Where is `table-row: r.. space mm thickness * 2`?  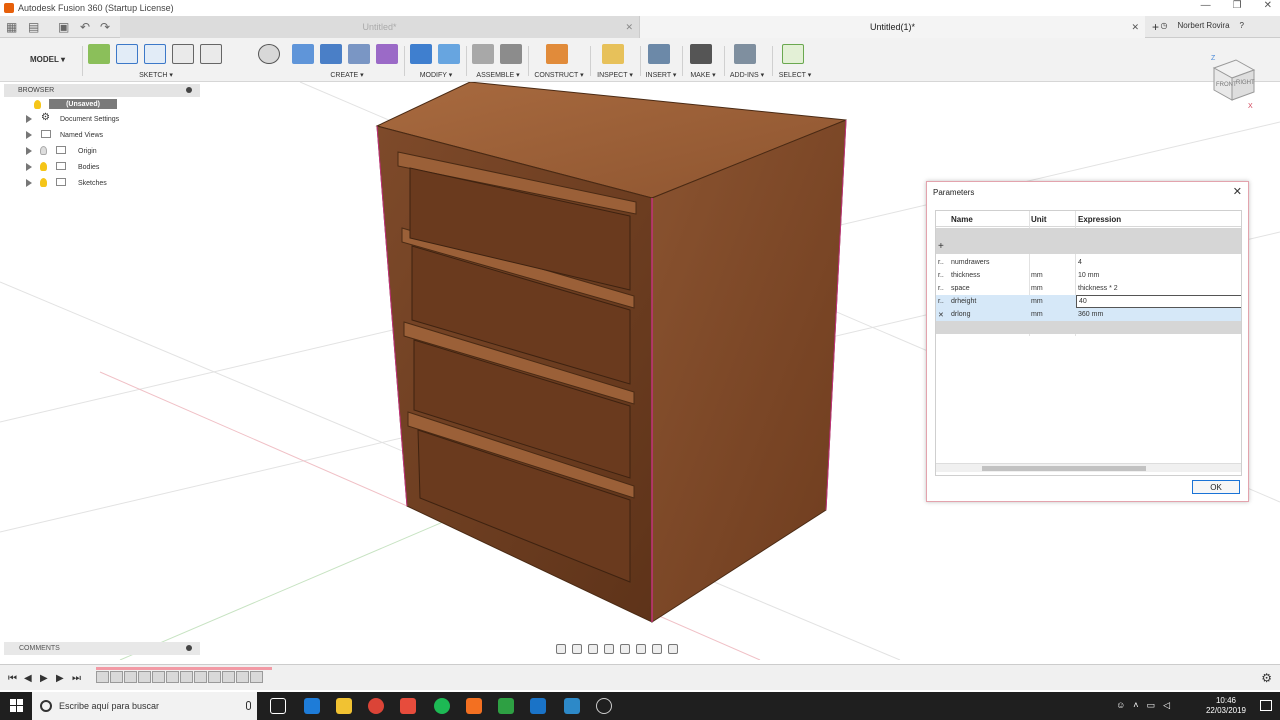 table-row: r.. space mm thickness * 2 is located at coordinates (1088, 288).